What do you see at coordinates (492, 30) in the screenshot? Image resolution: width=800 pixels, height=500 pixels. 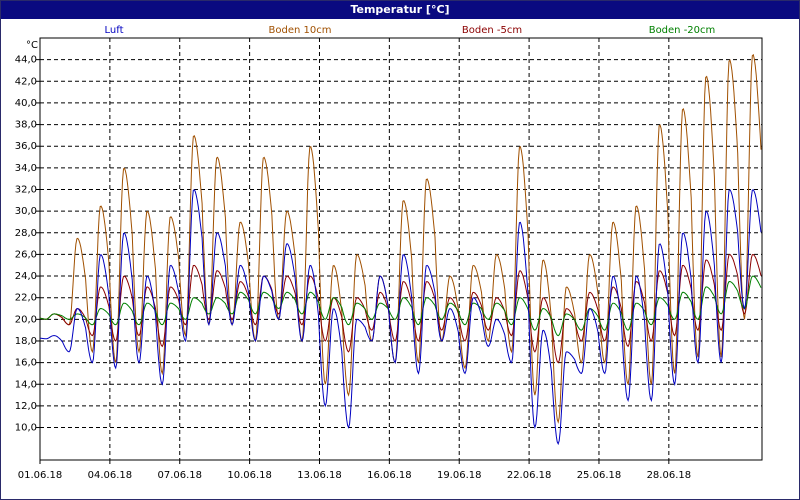 I see `legend-item: Boden -5cm` at bounding box center [492, 30].